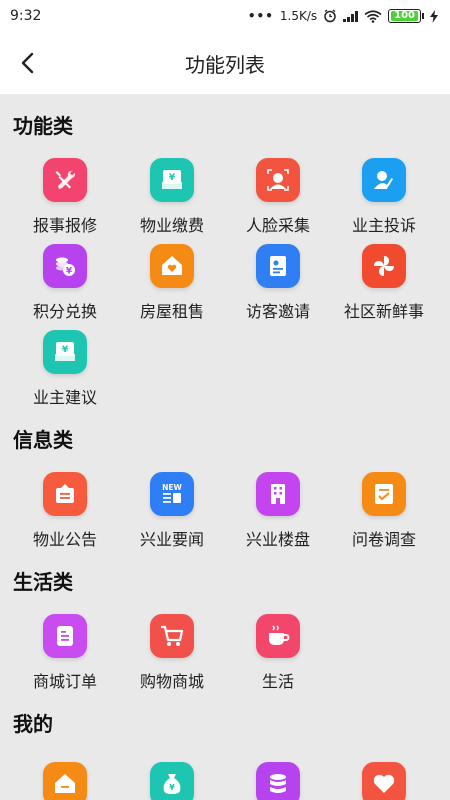  What do you see at coordinates (65, 180) in the screenshot?
I see `tools-icon` at bounding box center [65, 180].